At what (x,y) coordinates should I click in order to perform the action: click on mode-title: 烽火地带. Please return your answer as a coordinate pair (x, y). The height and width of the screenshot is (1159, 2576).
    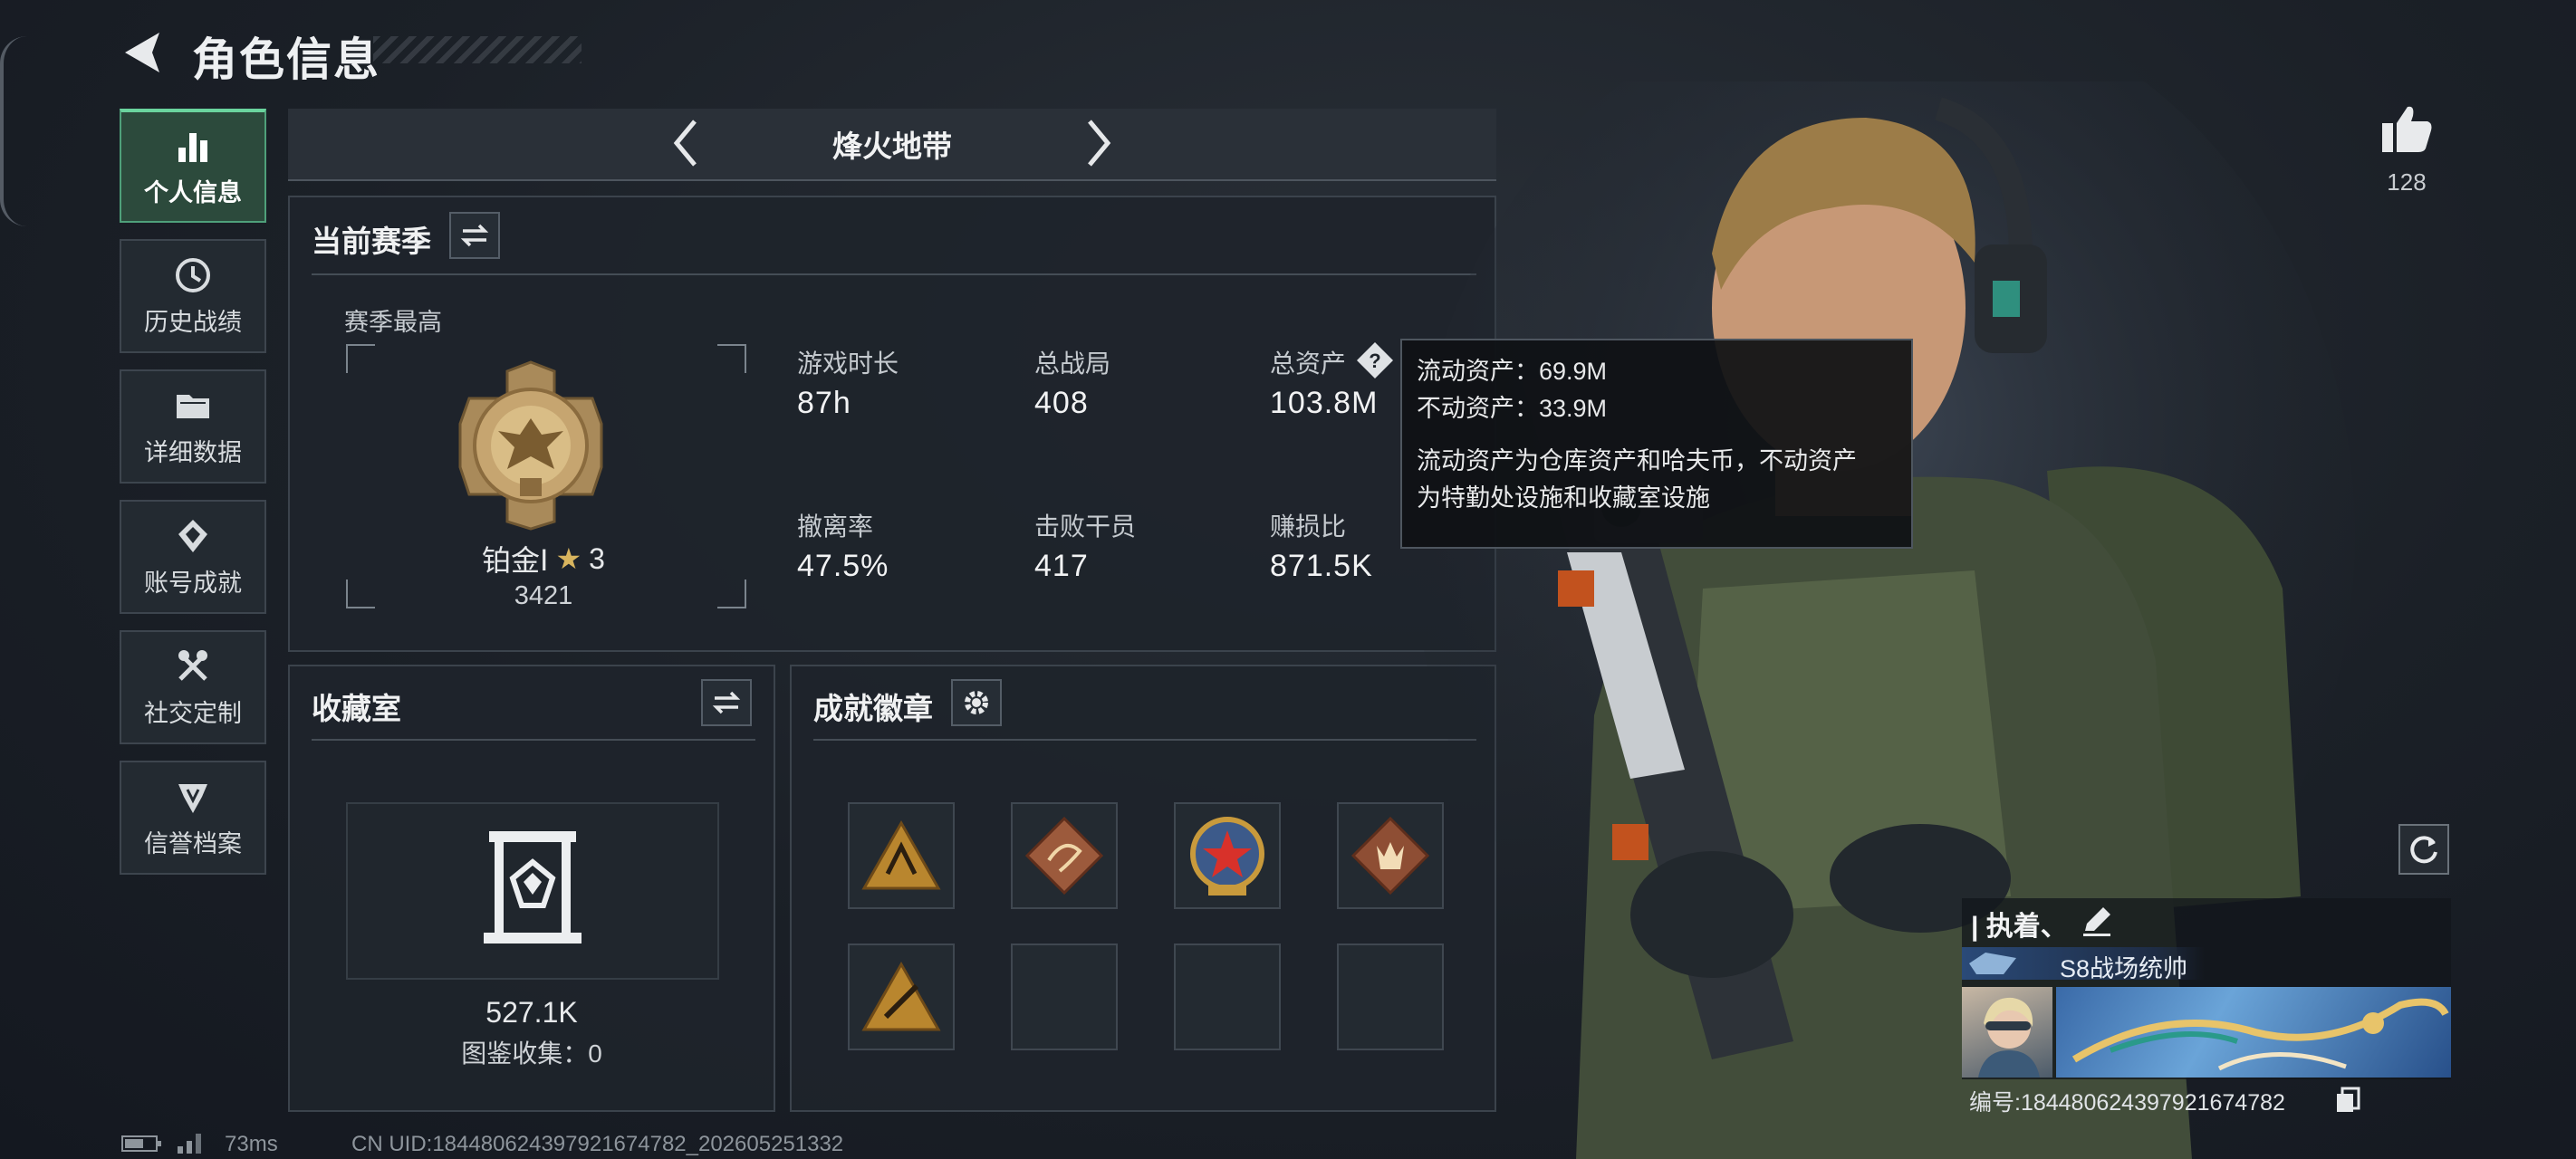
    Looking at the image, I should click on (892, 146).